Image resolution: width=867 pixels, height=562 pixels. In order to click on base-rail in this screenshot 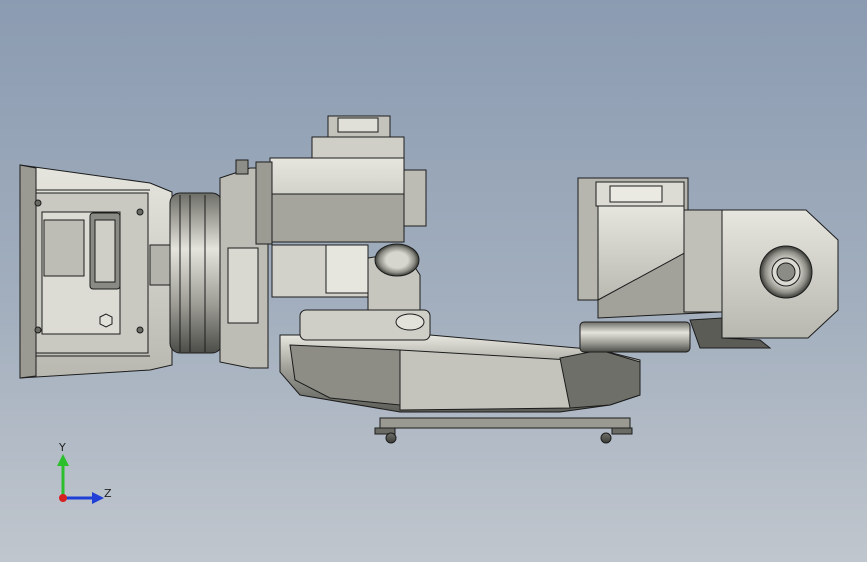, I will do `click(503, 430)`.